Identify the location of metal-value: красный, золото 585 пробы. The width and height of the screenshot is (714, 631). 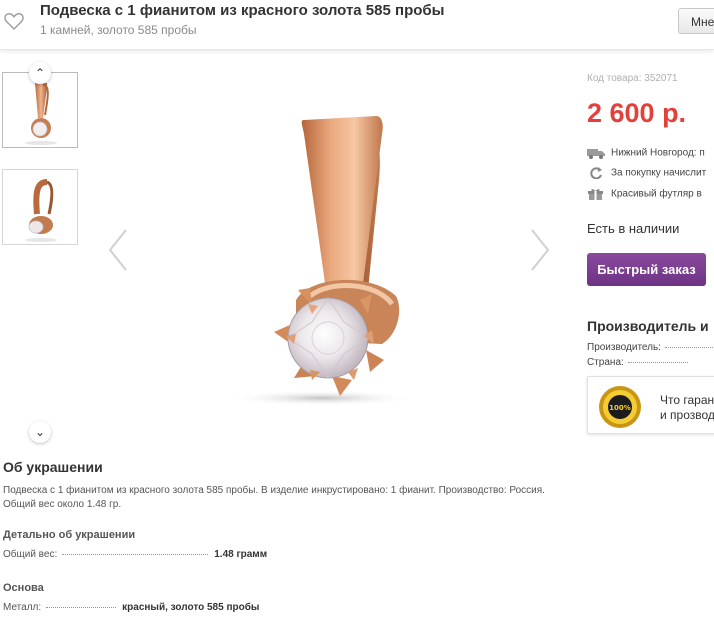
(191, 607).